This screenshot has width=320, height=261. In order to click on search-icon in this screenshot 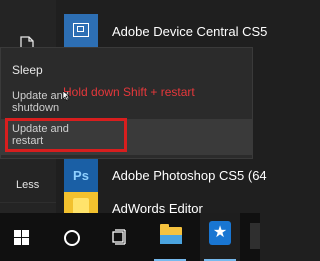, I will do `click(72, 238)`.